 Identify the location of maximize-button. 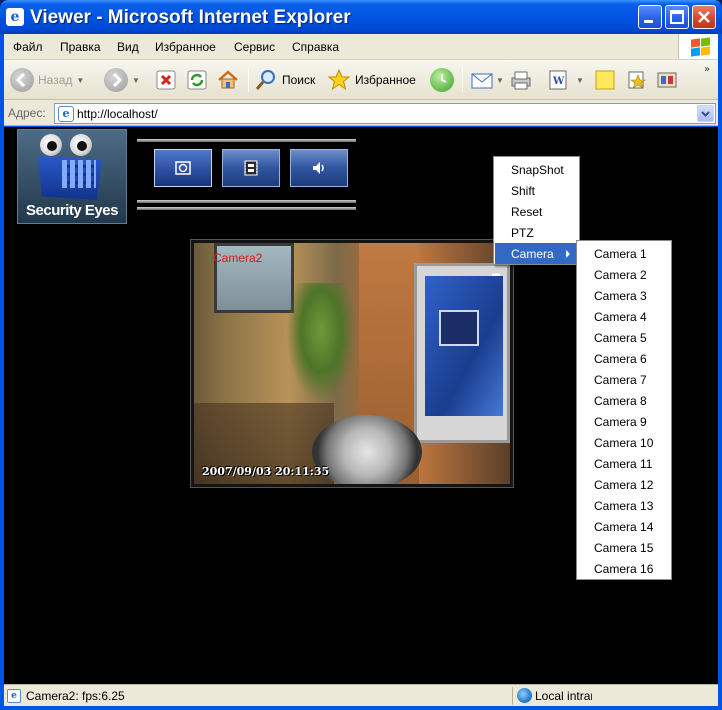
(677, 17).